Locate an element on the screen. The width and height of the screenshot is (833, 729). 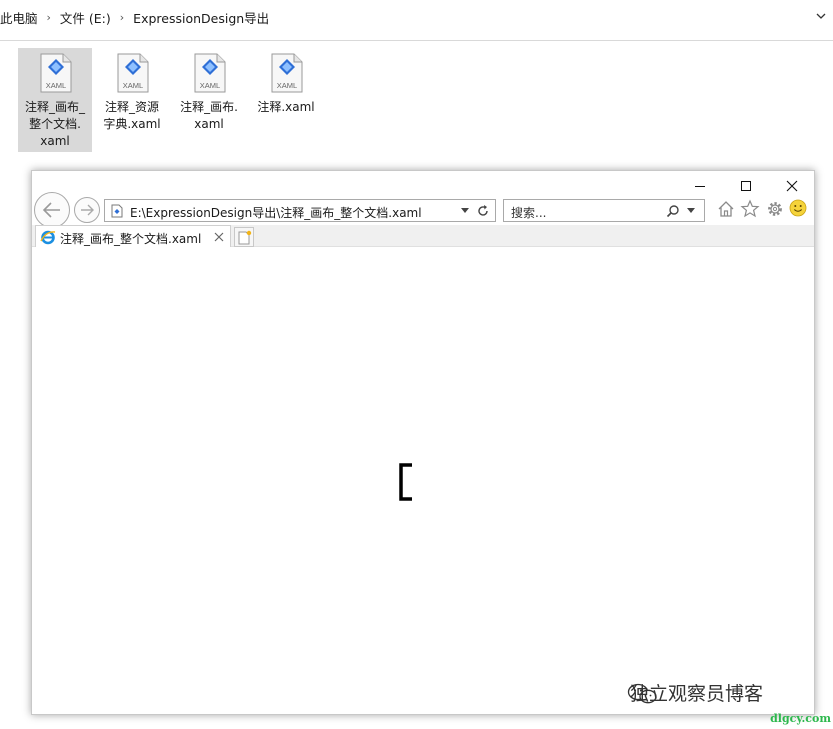
breadcrumb: 此电脑 › 文件 (E:) › ExpressionDesign导出 is located at coordinates (134, 17).